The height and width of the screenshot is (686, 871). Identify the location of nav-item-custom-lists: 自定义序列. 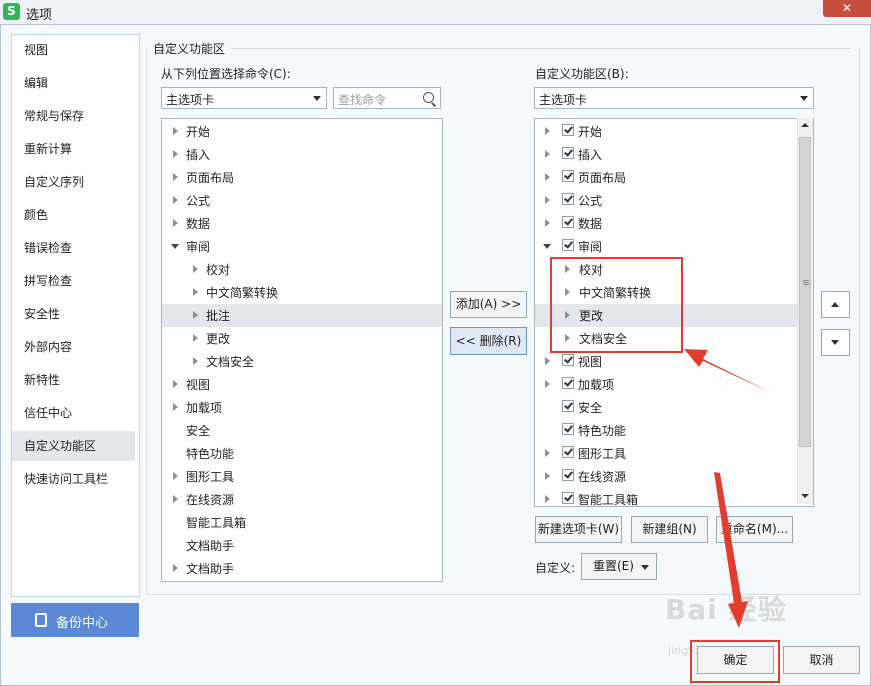
(73, 182).